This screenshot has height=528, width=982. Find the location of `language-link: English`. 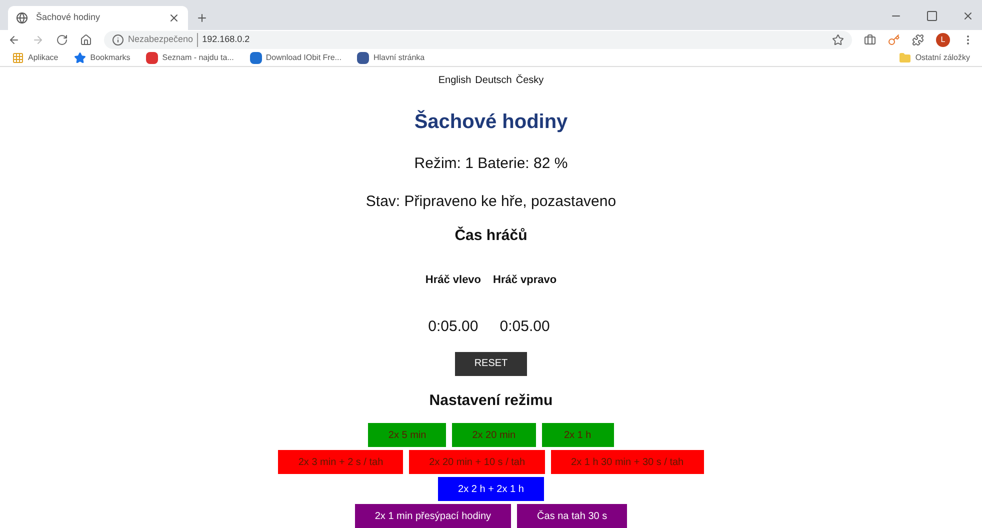

language-link: English is located at coordinates (455, 80).